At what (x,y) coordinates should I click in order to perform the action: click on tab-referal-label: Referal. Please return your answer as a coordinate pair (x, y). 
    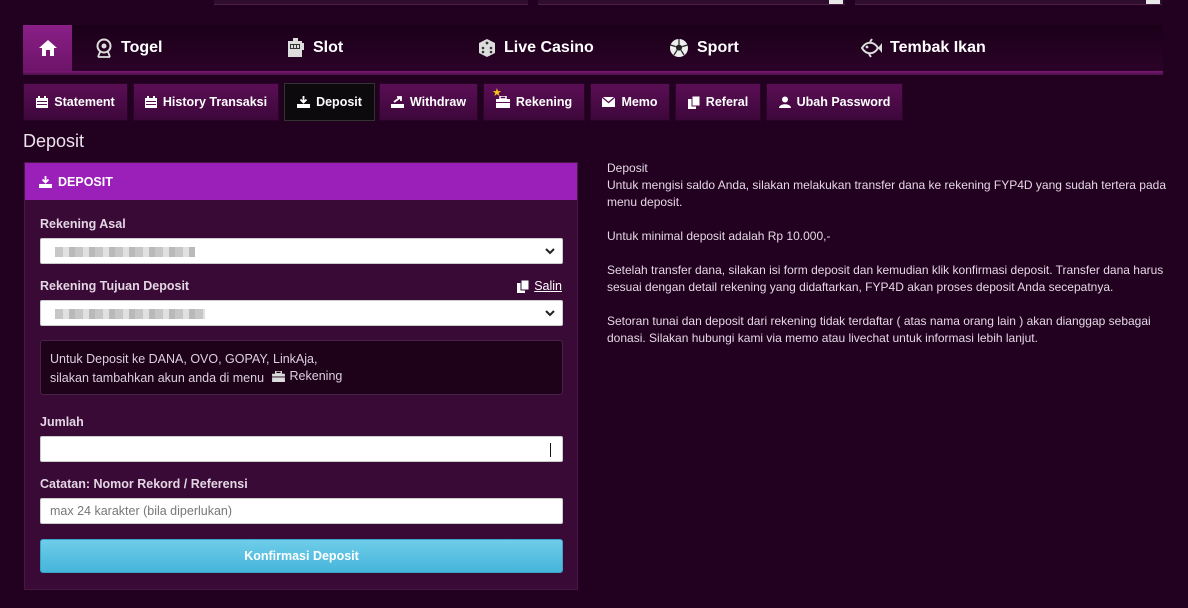
    Looking at the image, I should click on (727, 102).